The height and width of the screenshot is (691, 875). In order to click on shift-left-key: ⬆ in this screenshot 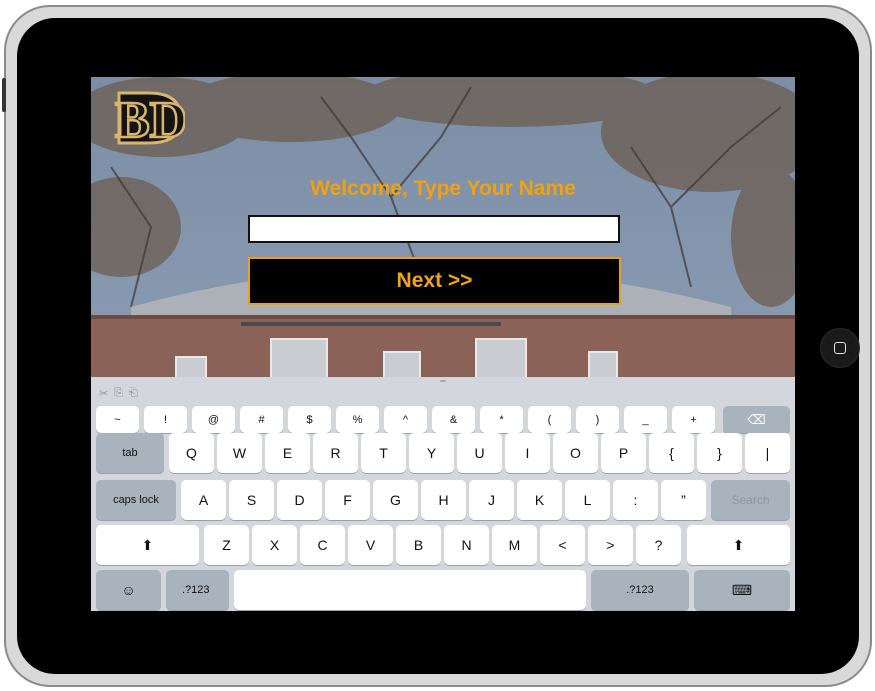, I will do `click(147, 545)`.